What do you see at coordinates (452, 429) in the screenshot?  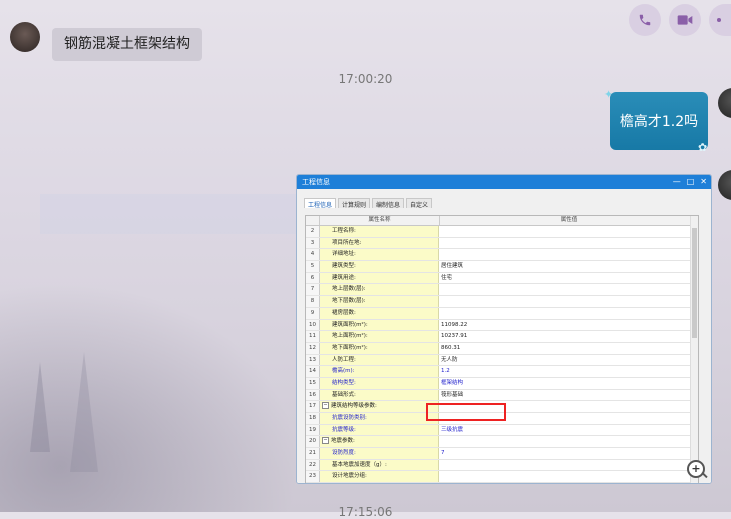 I see `property-value: 三级抗震` at bounding box center [452, 429].